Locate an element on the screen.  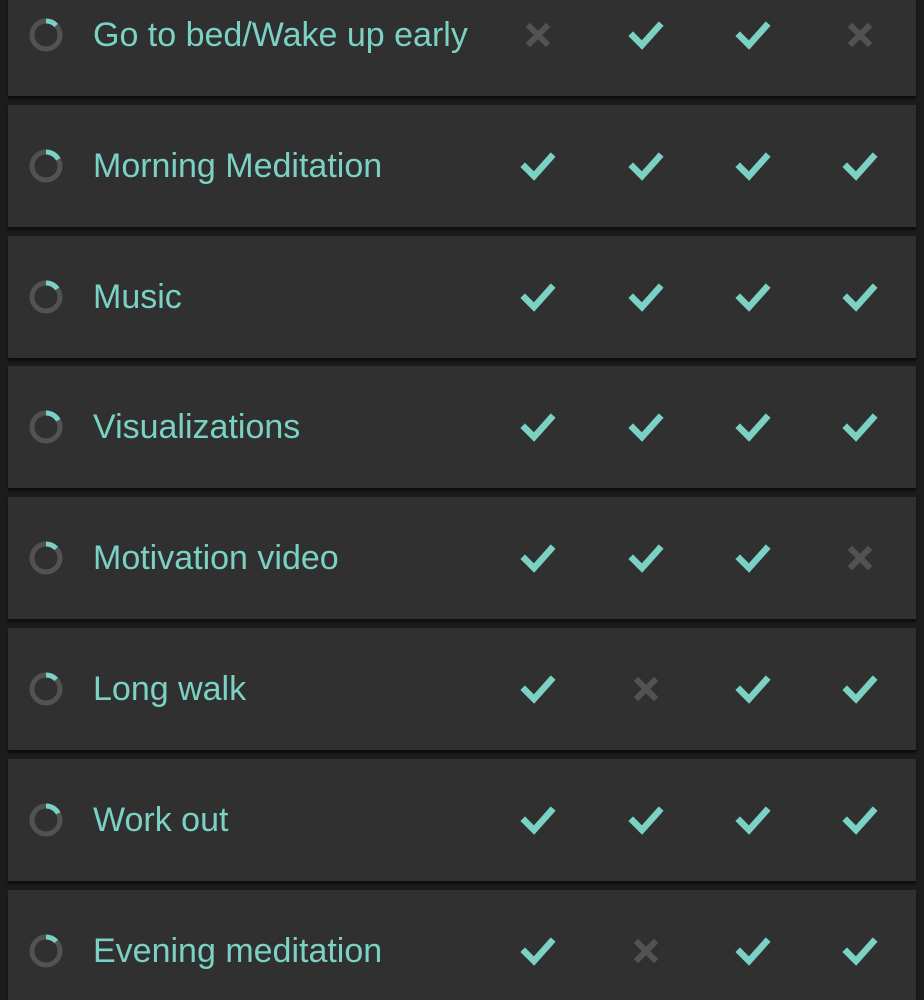
habit-row: Morning Meditation is located at coordinates (462, 165).